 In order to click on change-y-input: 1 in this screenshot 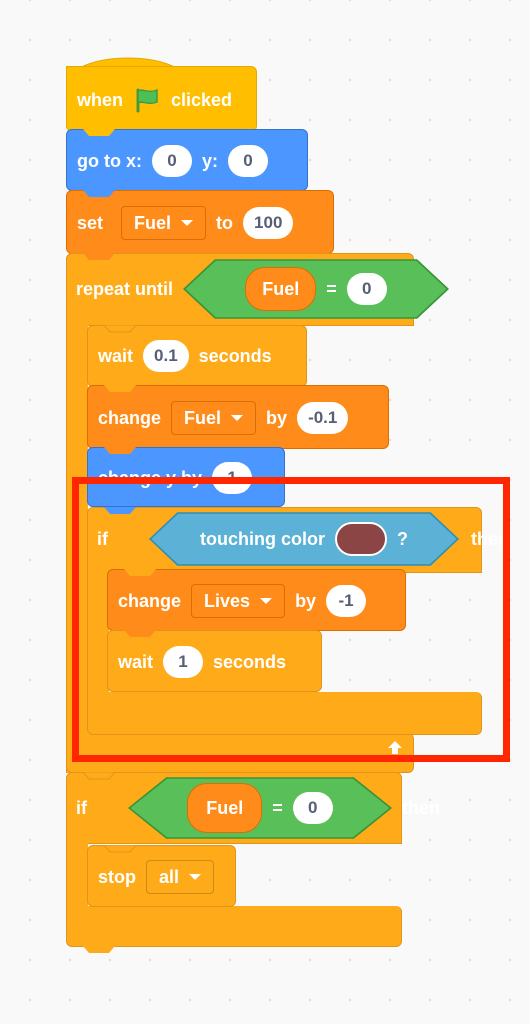, I will do `click(232, 478)`.